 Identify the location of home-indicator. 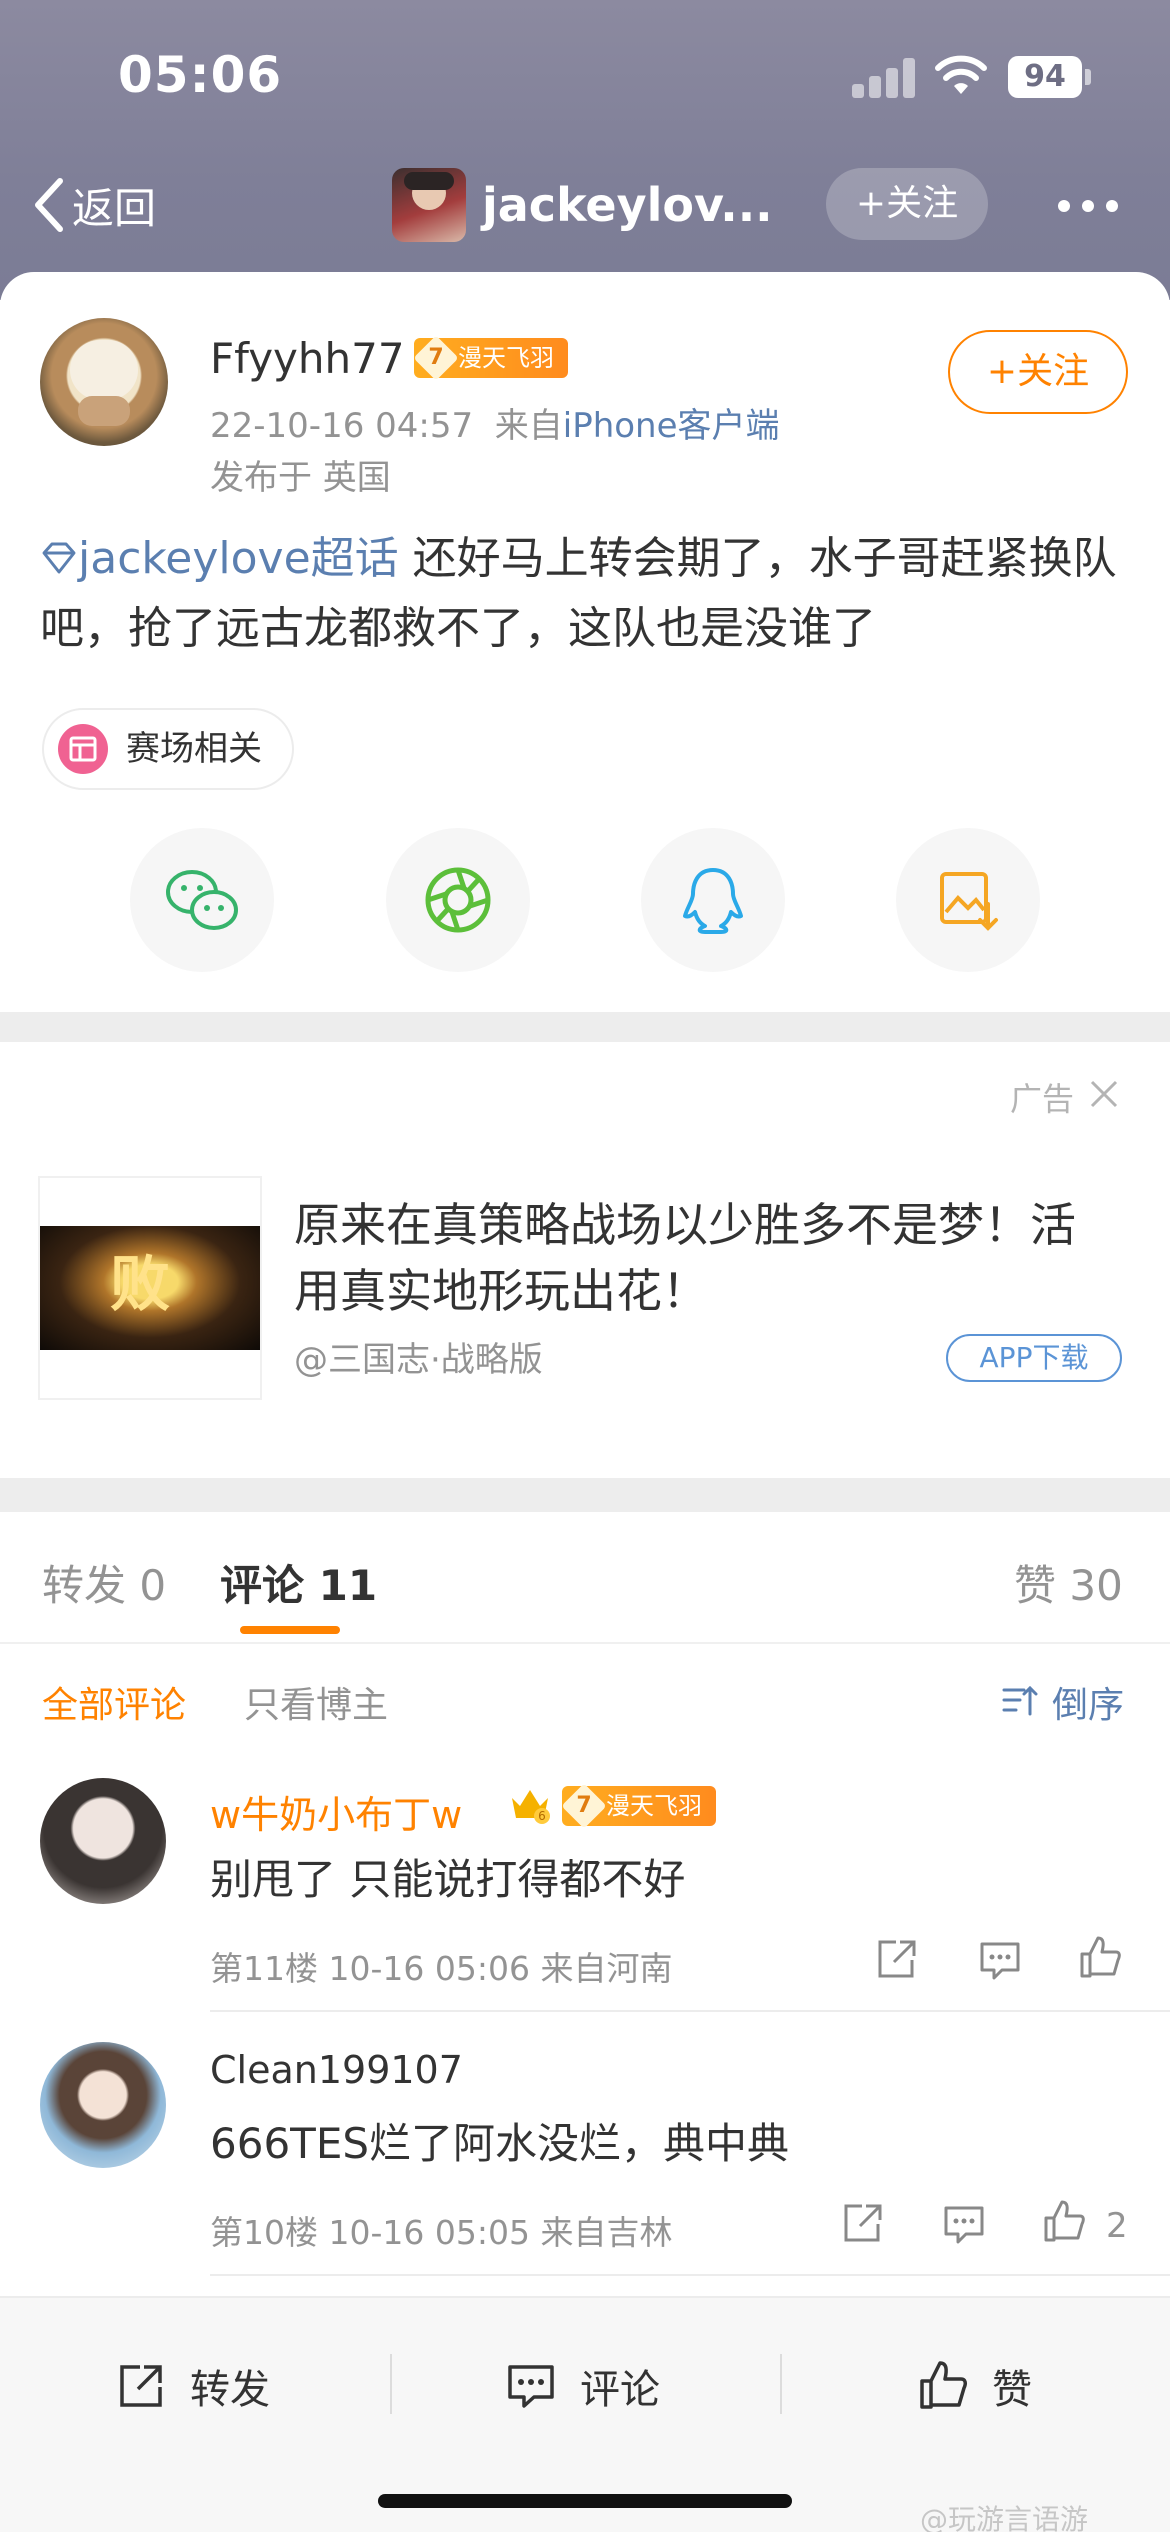
(585, 2501).